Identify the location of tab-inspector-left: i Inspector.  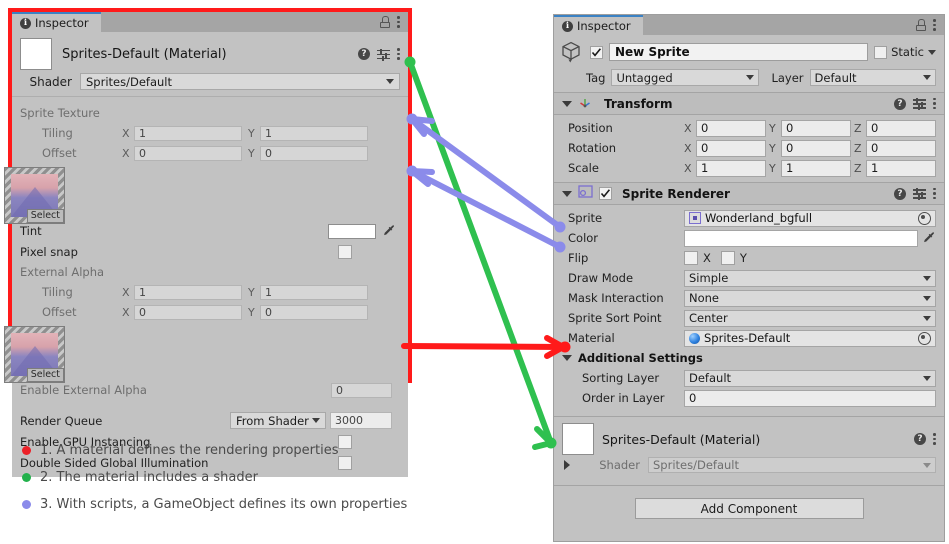
(56, 22).